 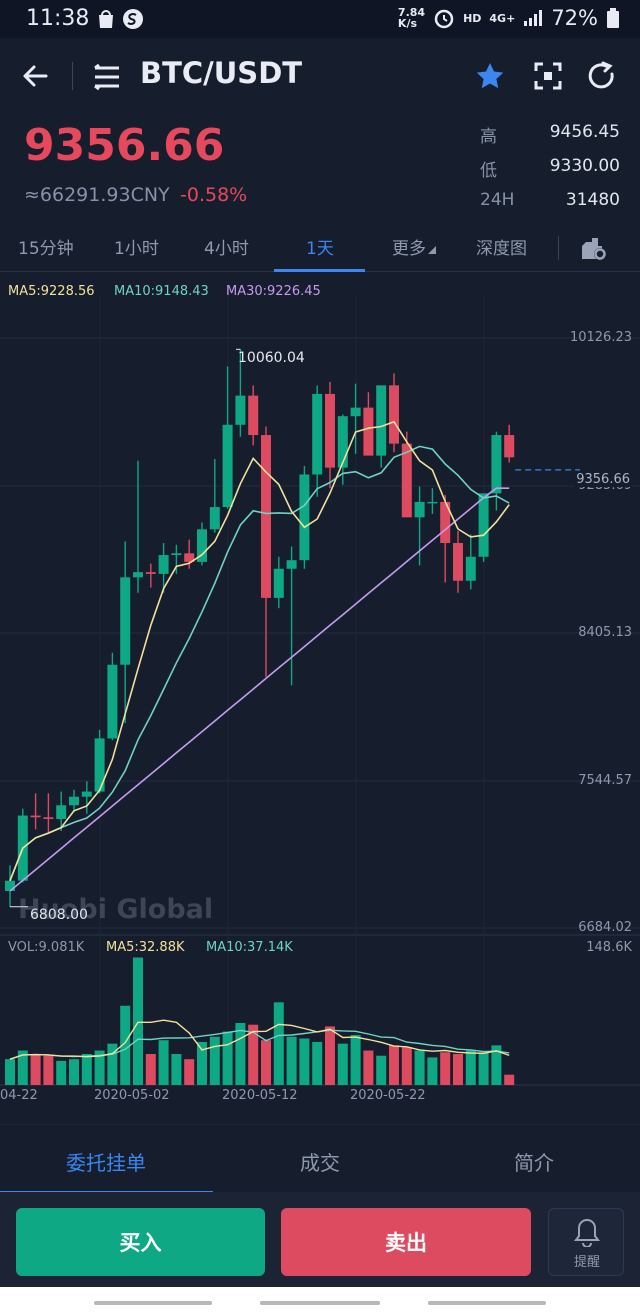 I want to click on nav-divider, so click(x=72, y=76).